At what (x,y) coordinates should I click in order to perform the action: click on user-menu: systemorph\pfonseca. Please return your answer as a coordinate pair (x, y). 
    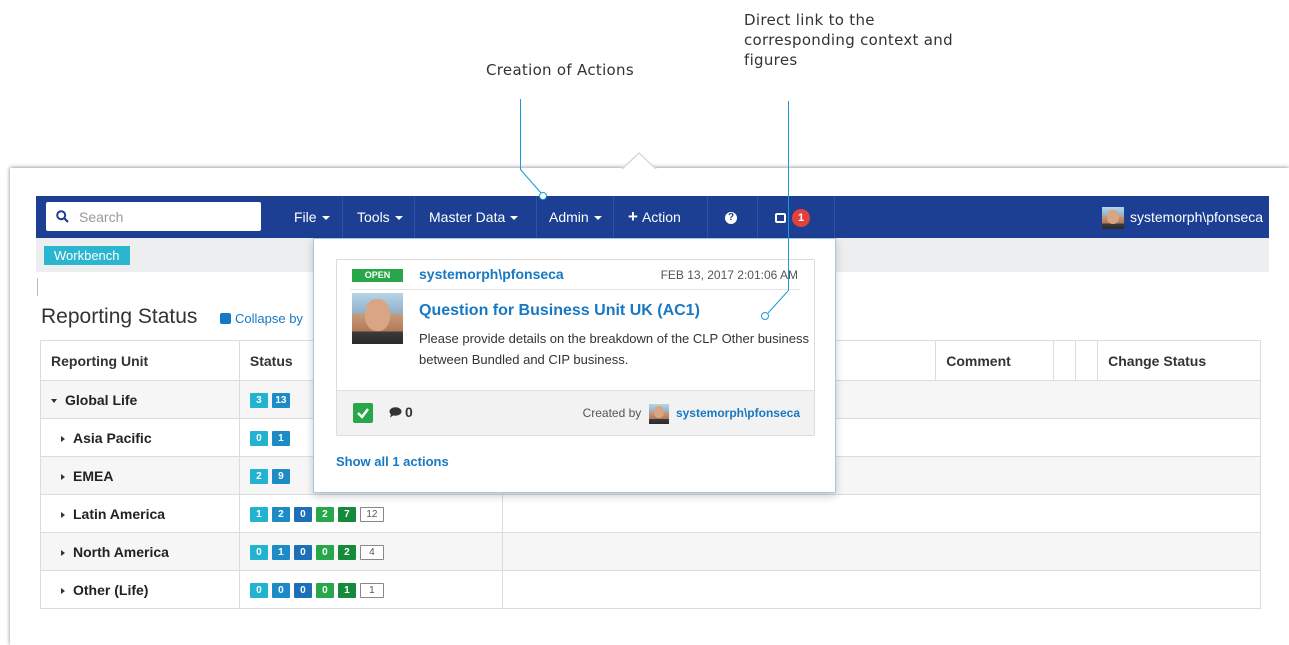
    Looking at the image, I should click on (1182, 217).